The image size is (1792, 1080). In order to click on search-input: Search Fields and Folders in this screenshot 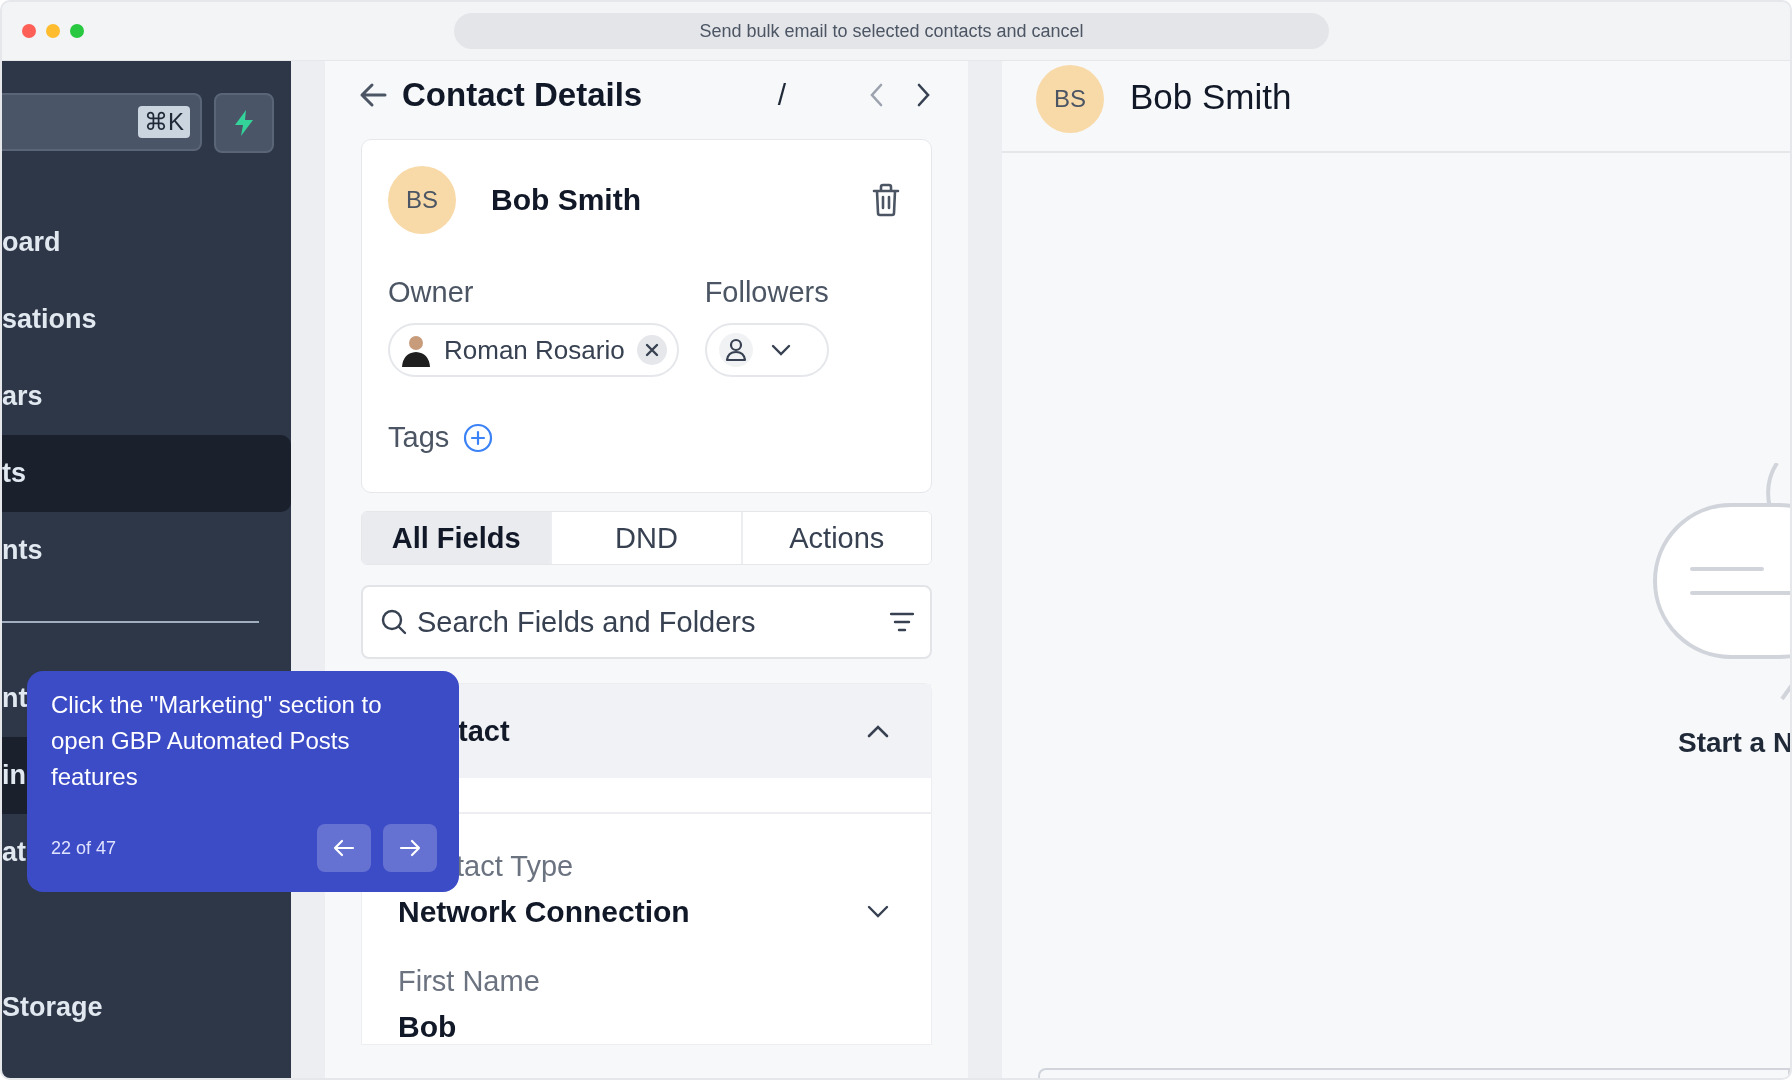, I will do `click(648, 622)`.